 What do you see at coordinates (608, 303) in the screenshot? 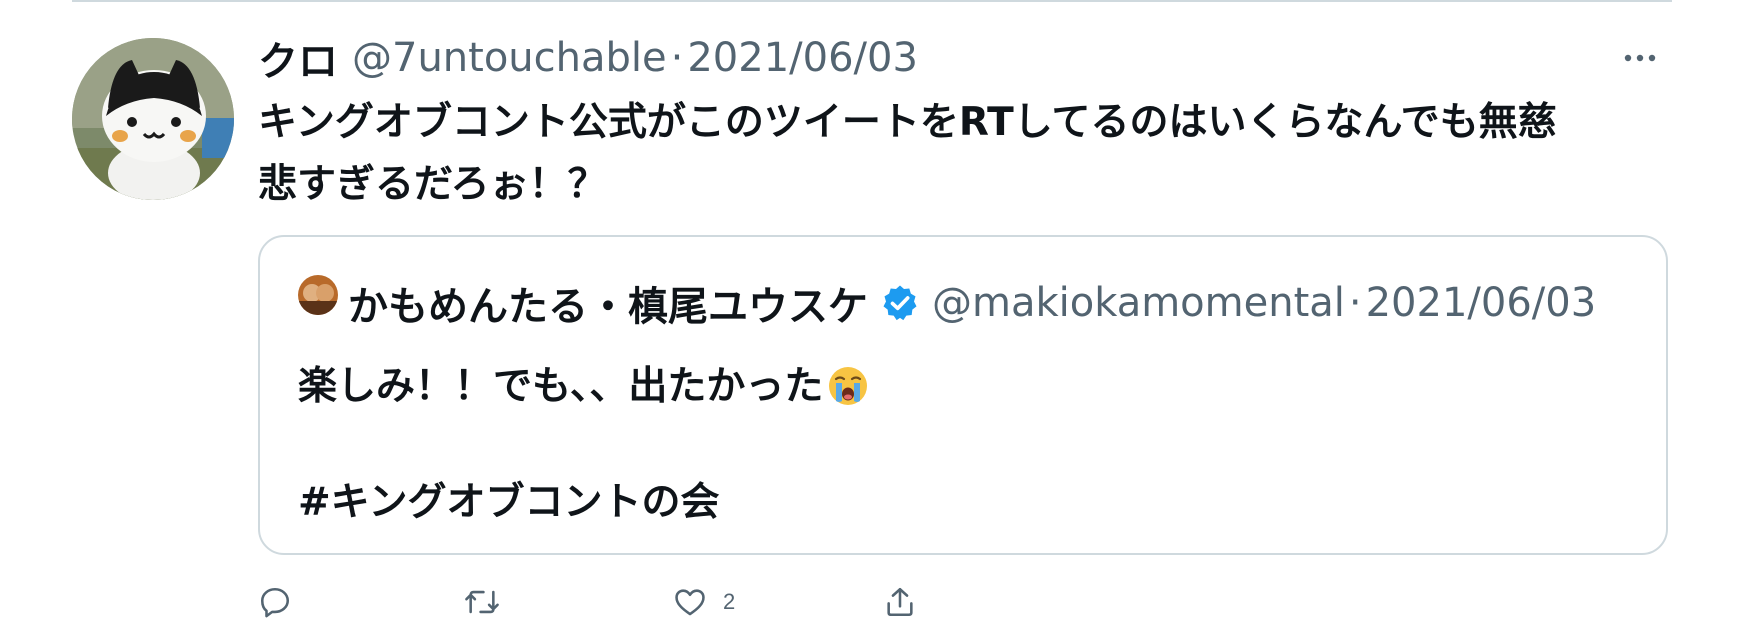
I see `quoted-author-display-name: かもめんたる・槙尾ユウスケ` at bounding box center [608, 303].